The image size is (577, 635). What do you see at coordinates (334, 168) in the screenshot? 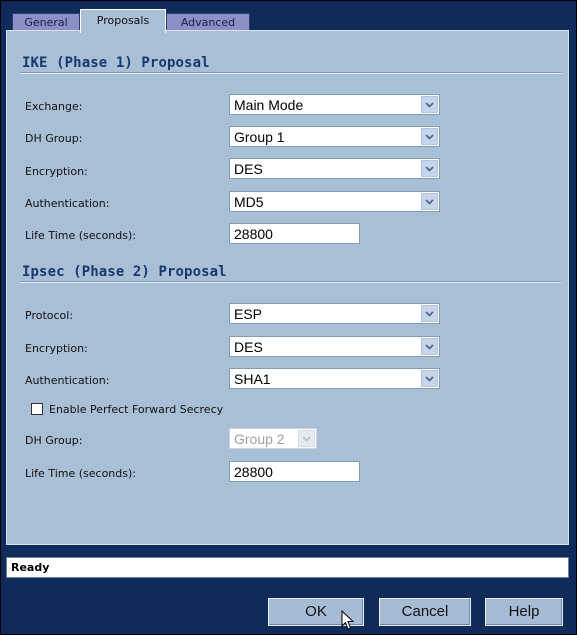
I see `phase1-encryption-select: DES` at bounding box center [334, 168].